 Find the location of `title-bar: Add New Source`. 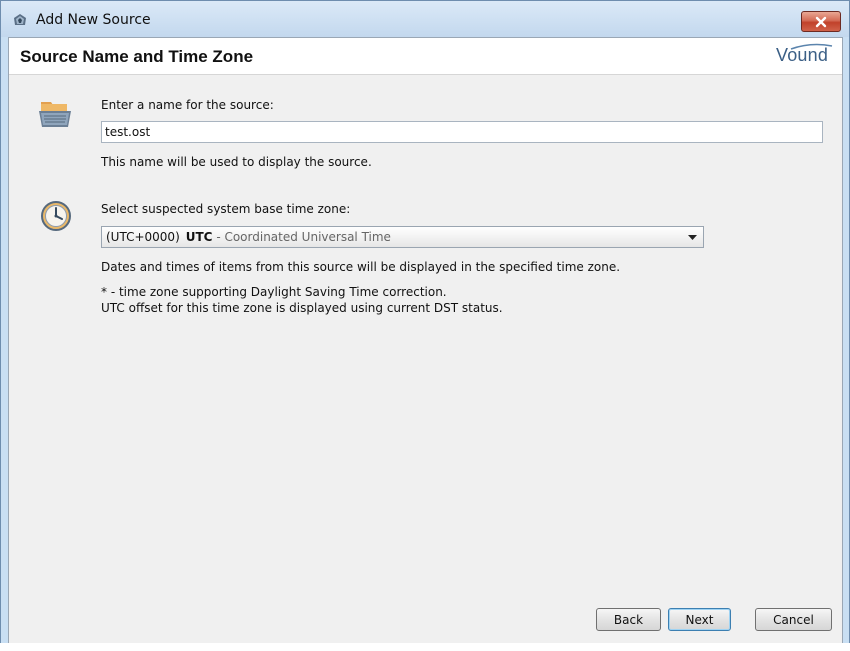

title-bar: Add New Source is located at coordinates (425, 19).